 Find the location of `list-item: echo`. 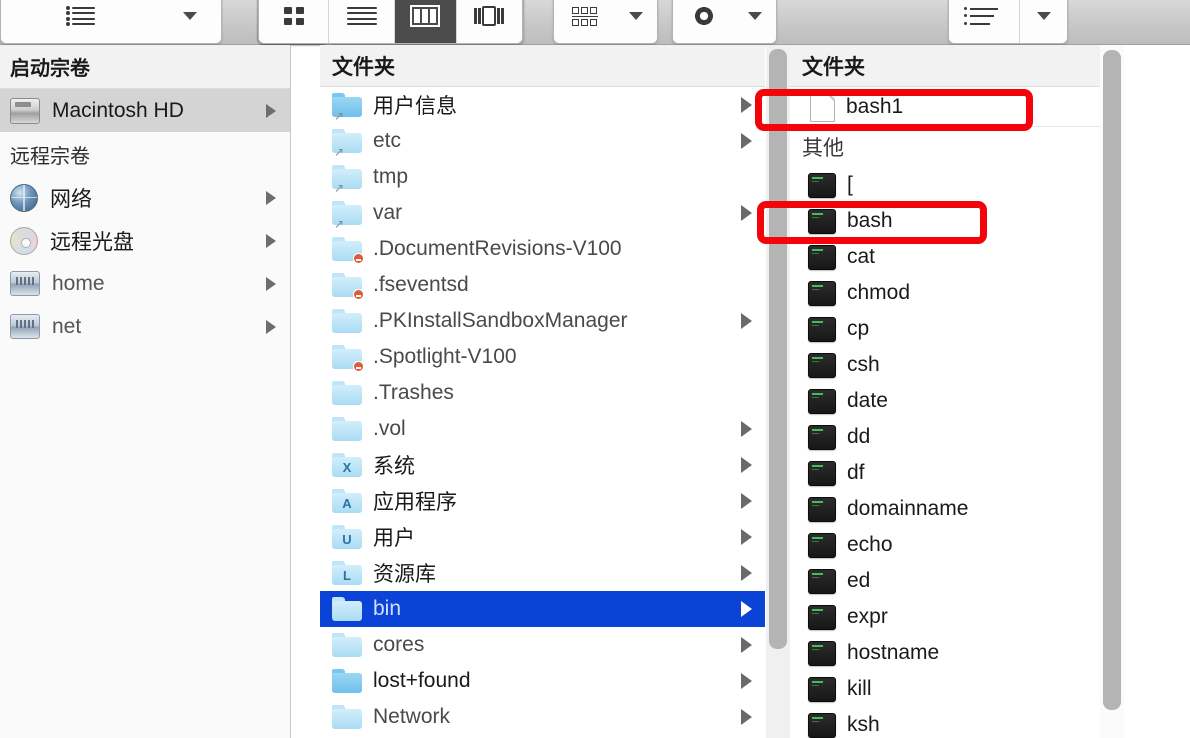

list-item: echo is located at coordinates (945, 545).